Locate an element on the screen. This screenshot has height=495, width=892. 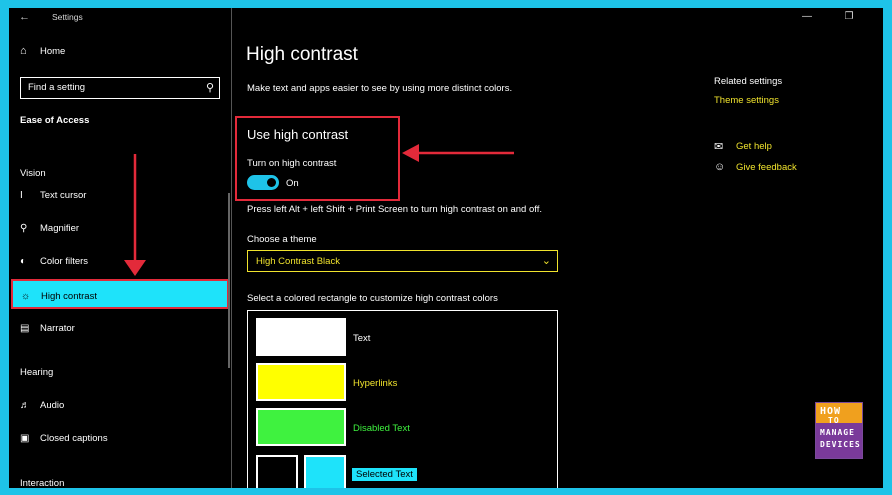
narrator-icon: ▤ is located at coordinates (25, 328).